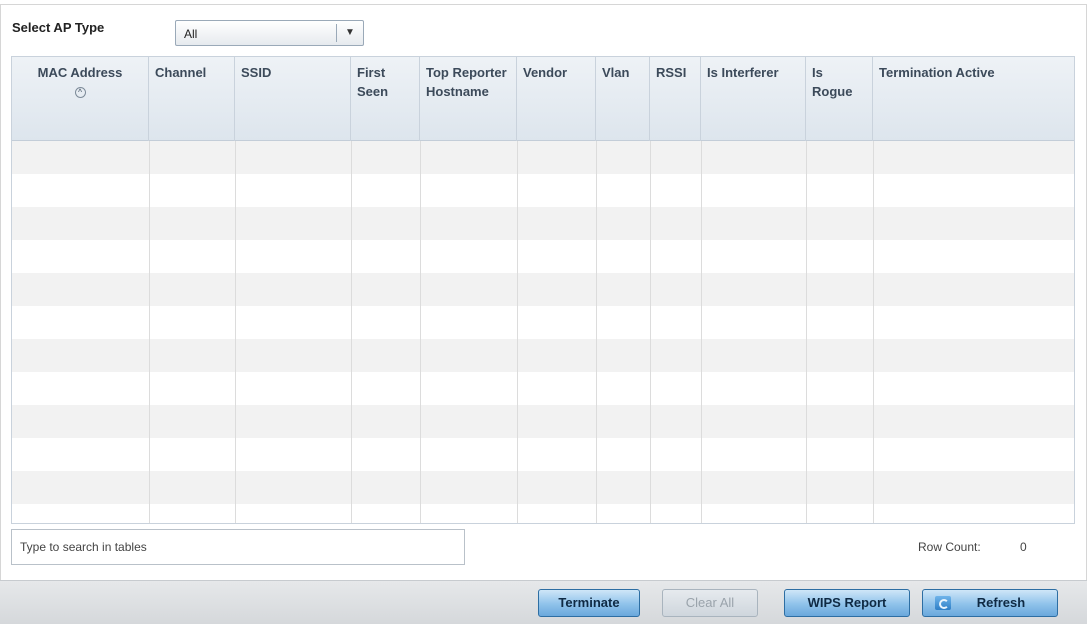 Image resolution: width=1087 pixels, height=624 pixels. What do you see at coordinates (181, 72) in the screenshot?
I see `column-label: Channel` at bounding box center [181, 72].